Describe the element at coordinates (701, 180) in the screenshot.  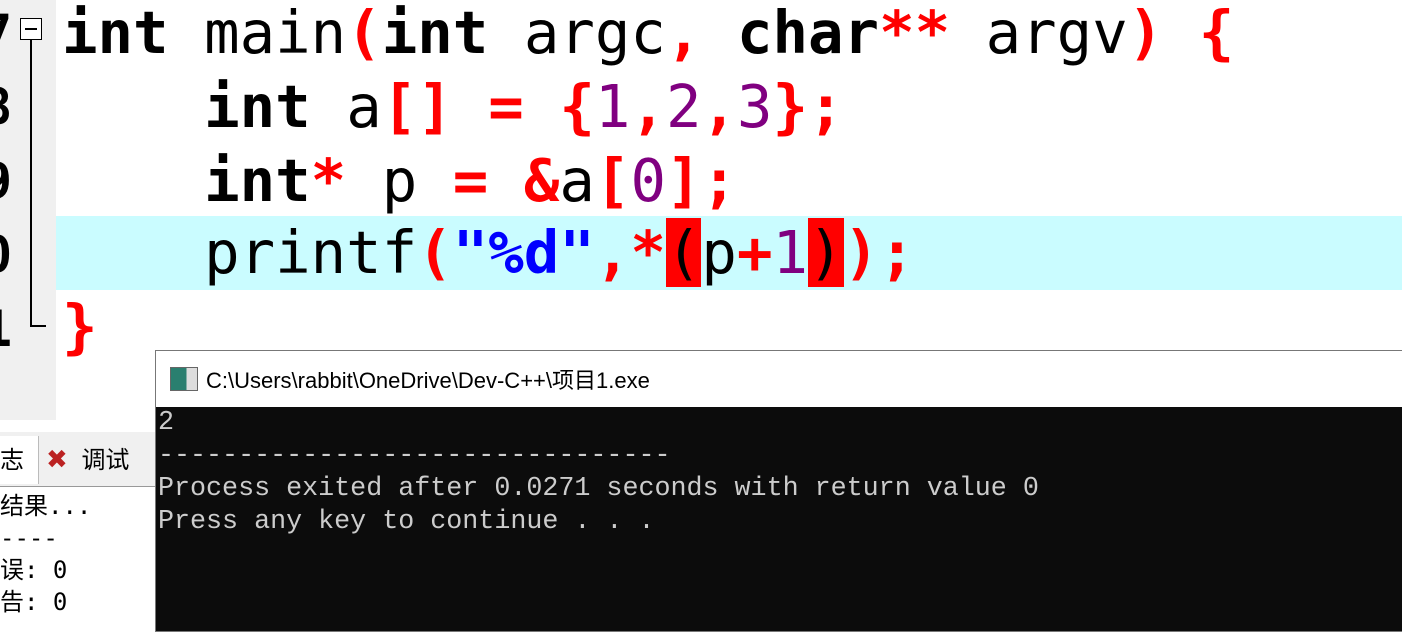
I see `code-token: ];` at that location.